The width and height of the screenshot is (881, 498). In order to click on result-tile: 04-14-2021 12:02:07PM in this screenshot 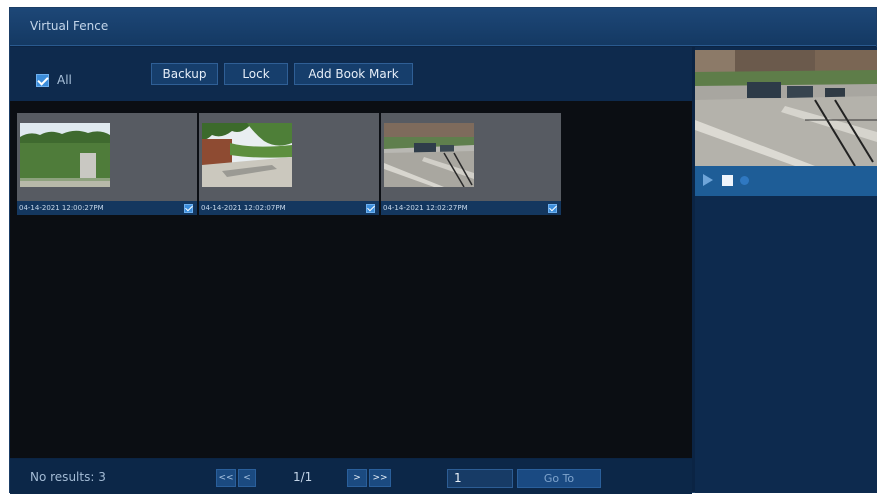, I will do `click(289, 164)`.